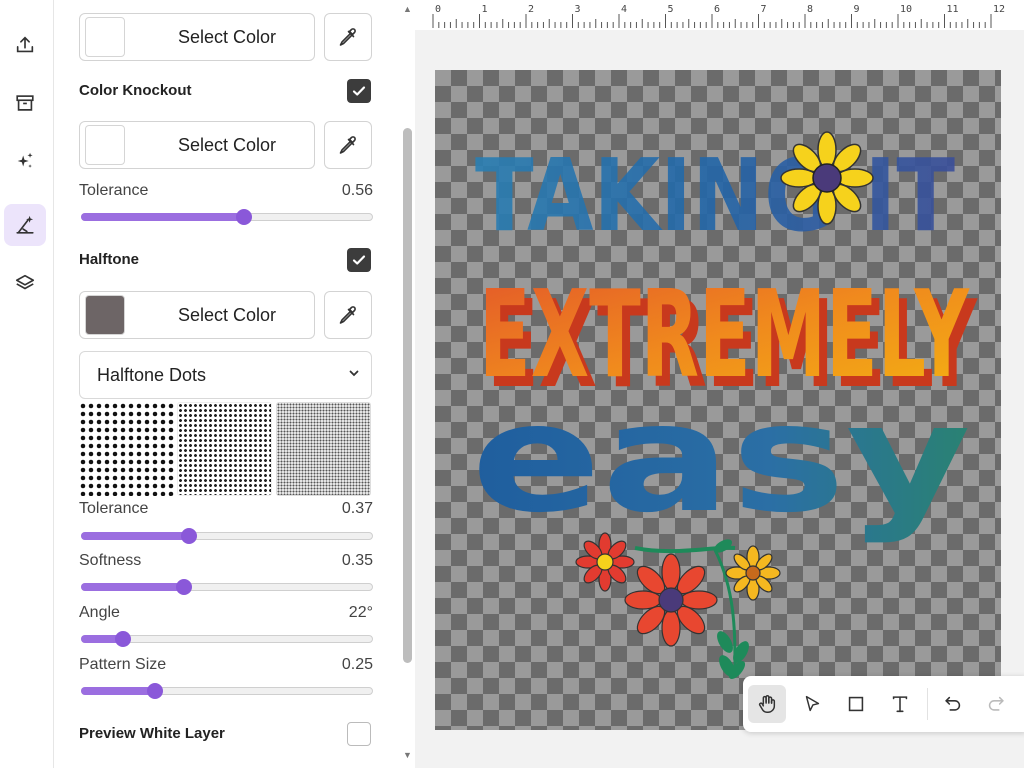 This screenshot has width=1024, height=768. What do you see at coordinates (227, 587) in the screenshot?
I see `softness-slider` at bounding box center [227, 587].